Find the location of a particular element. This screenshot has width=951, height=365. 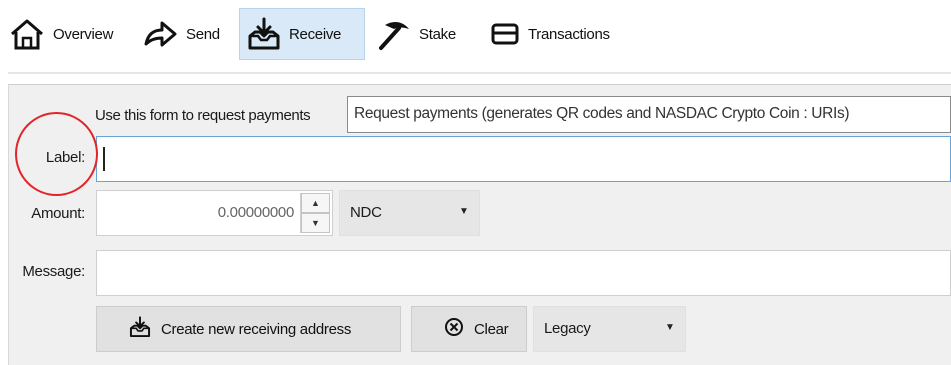

tab-receive-label: Receive is located at coordinates (315, 34).